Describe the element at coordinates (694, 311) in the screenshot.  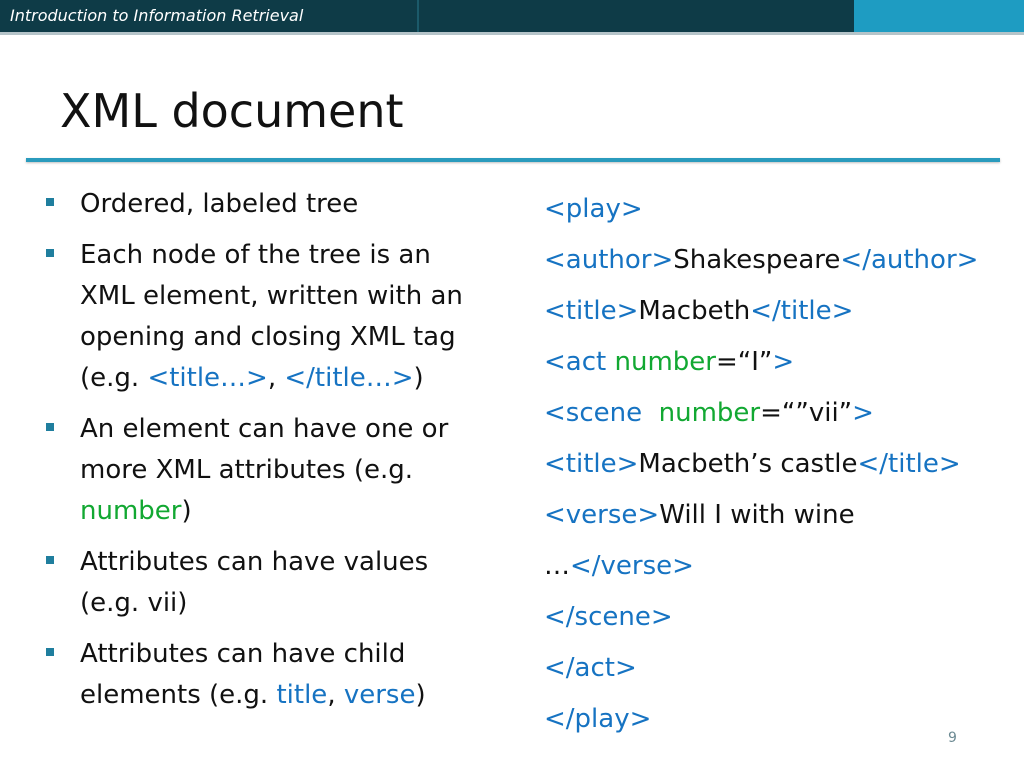
I see `xml-text: Macbeth` at that location.